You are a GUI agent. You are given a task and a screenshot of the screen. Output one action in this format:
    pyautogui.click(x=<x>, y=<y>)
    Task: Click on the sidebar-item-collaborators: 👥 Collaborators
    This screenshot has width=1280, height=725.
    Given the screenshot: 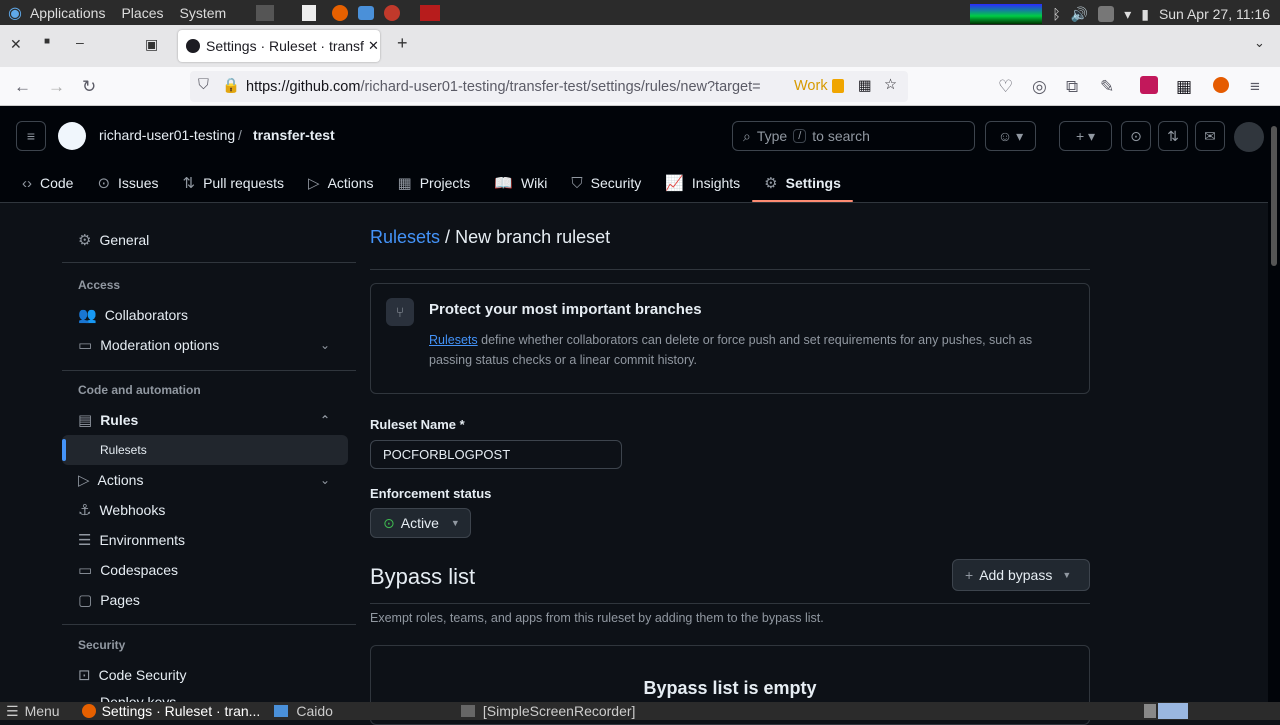 What is the action you would take?
    pyautogui.click(x=205, y=315)
    